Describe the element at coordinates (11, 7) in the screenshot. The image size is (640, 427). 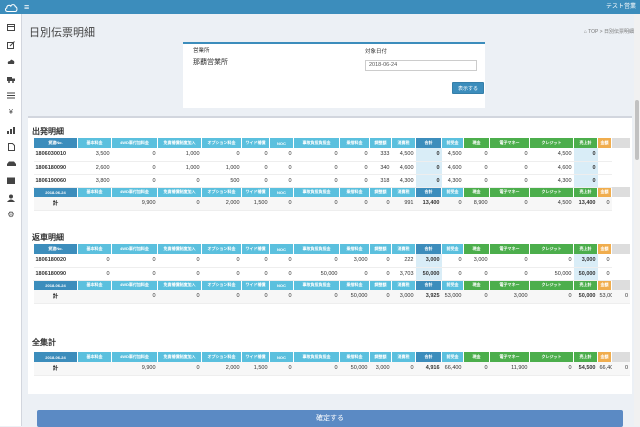
I see `logo` at that location.